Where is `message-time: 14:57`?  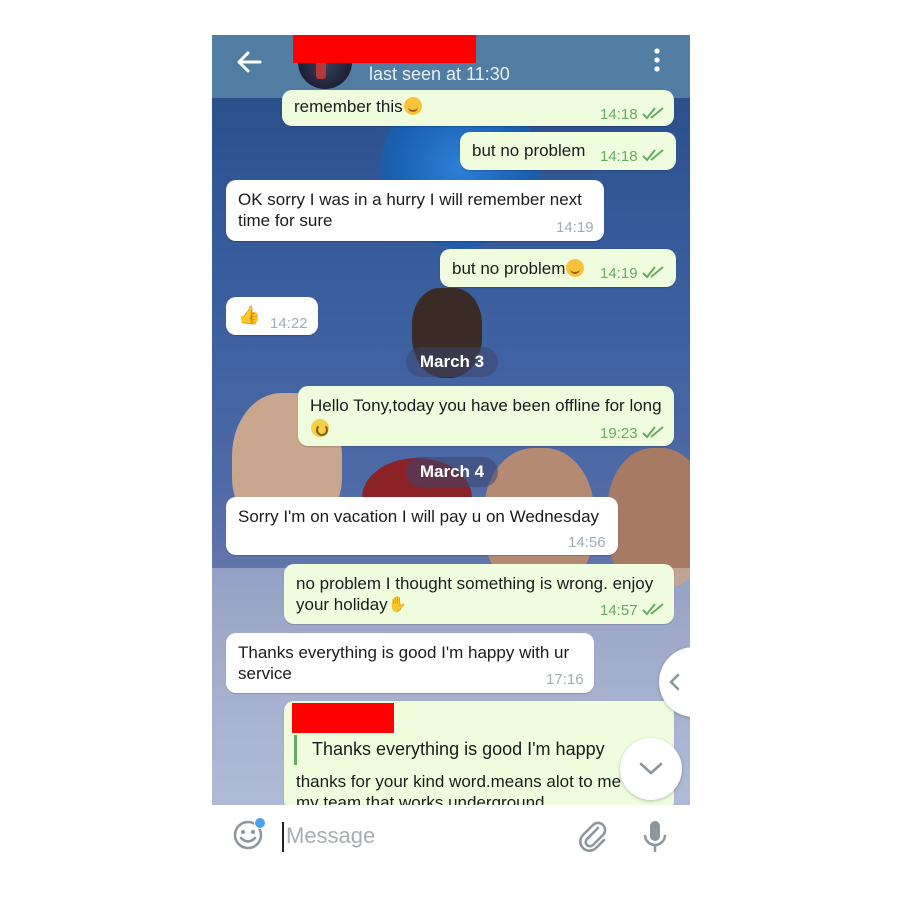 message-time: 14:57 is located at coordinates (619, 610).